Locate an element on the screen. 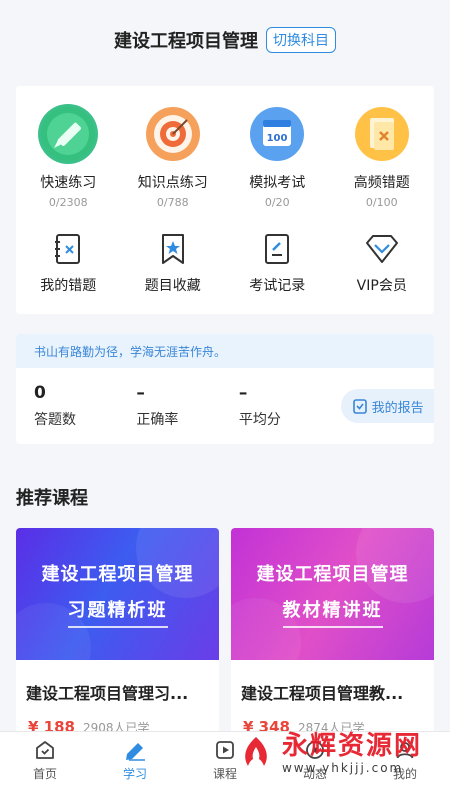 The width and height of the screenshot is (450, 789). my-report-label: 我的报告 is located at coordinates (397, 408).